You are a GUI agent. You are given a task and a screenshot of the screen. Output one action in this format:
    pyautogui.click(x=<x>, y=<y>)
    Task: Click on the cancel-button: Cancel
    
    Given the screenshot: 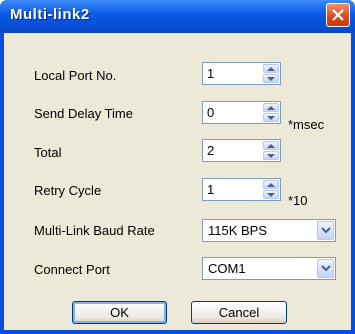 What is the action you would take?
    pyautogui.click(x=239, y=312)
    